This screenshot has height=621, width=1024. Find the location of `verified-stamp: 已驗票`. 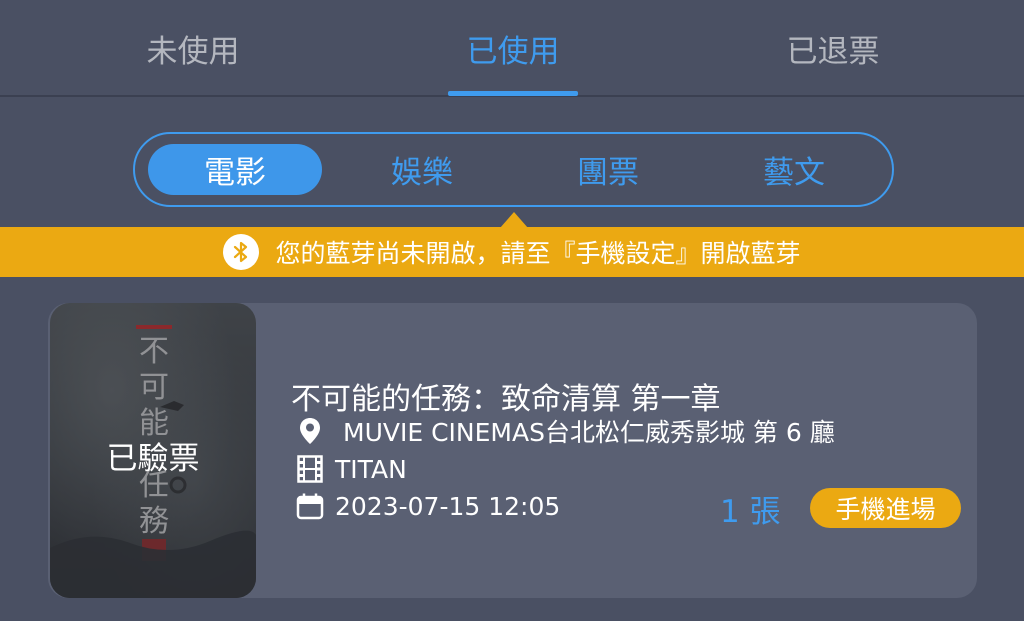

verified-stamp: 已驗票 is located at coordinates (153, 459).